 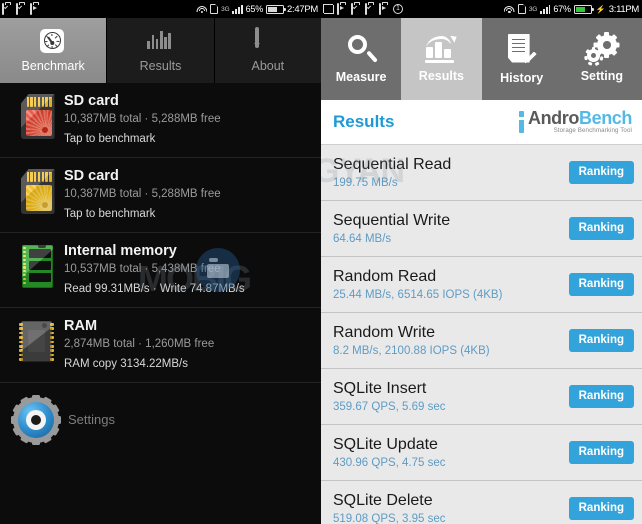 I want to click on tab-benchmark-label: Benchmark, so click(x=53, y=65).